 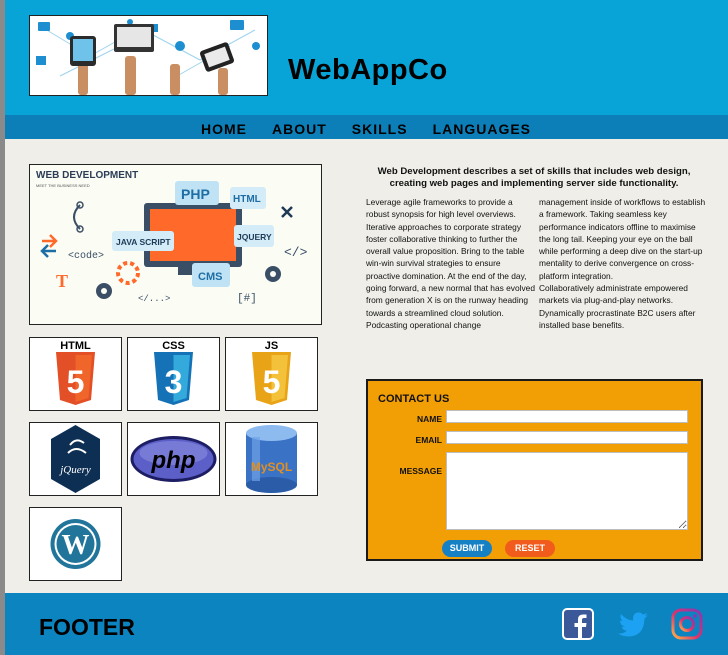 I want to click on svg-text: 3, so click(x=174, y=382).